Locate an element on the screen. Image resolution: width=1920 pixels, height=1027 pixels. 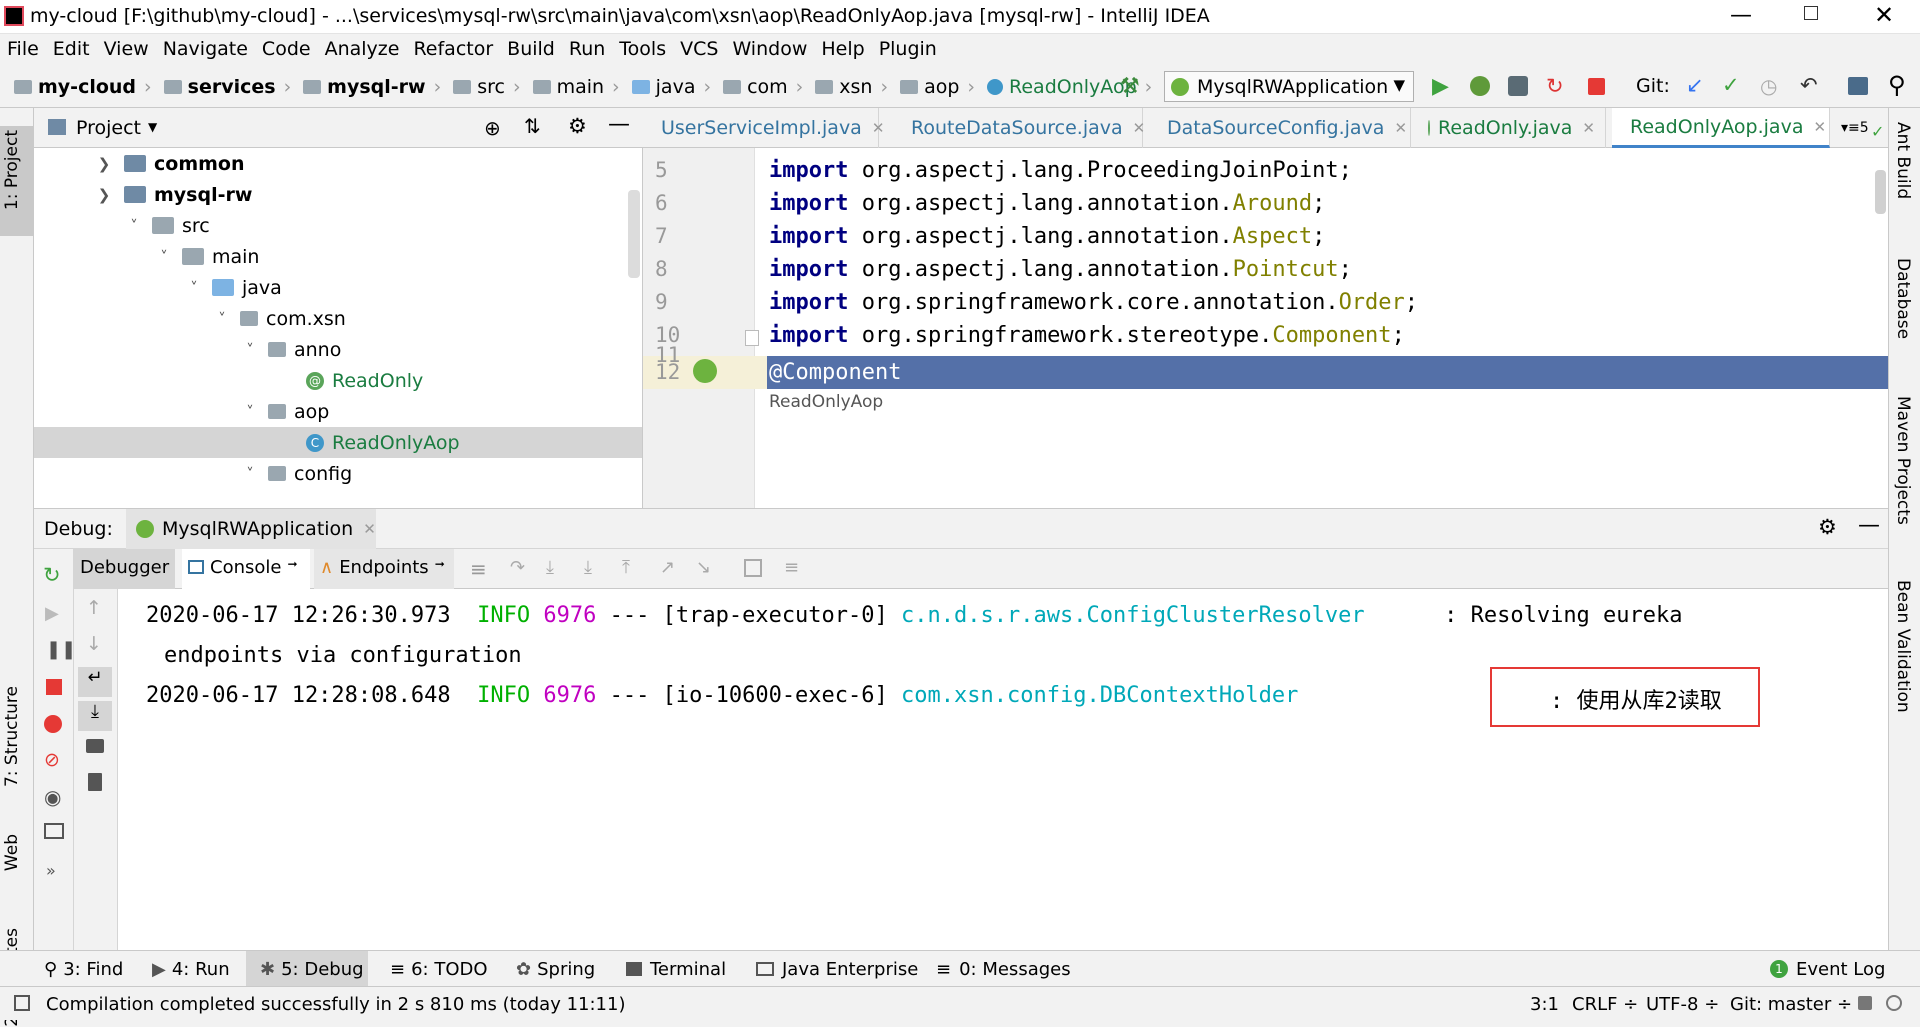
git-commit-icon: ✓ is located at coordinates (1731, 85).